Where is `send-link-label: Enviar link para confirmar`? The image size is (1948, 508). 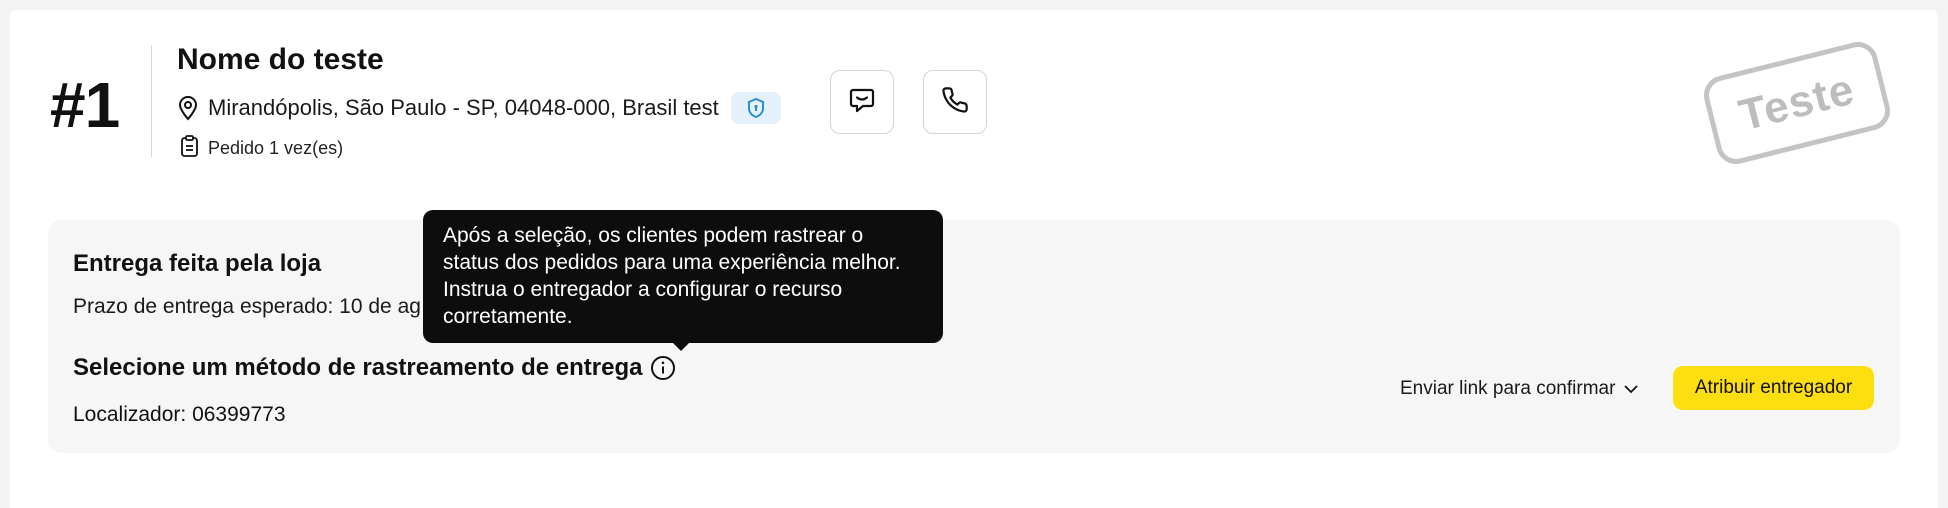
send-link-label: Enviar link para confirmar is located at coordinates (1508, 388).